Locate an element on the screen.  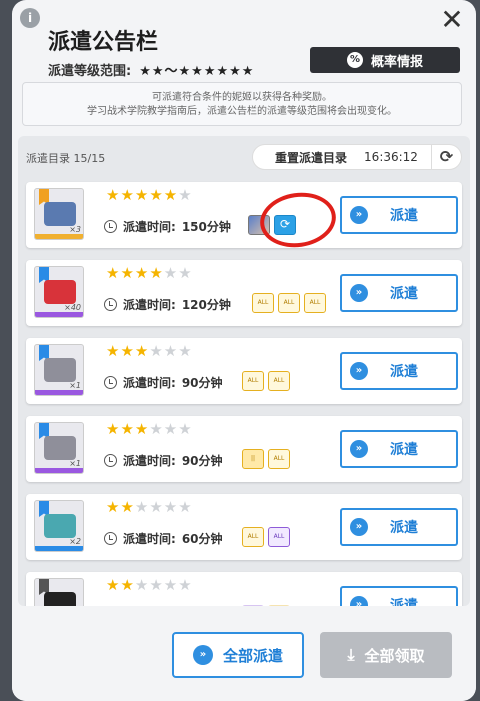
footer-bar: » 全部派遣 ⤓ 全部领取 is located at coordinates (244, 655).